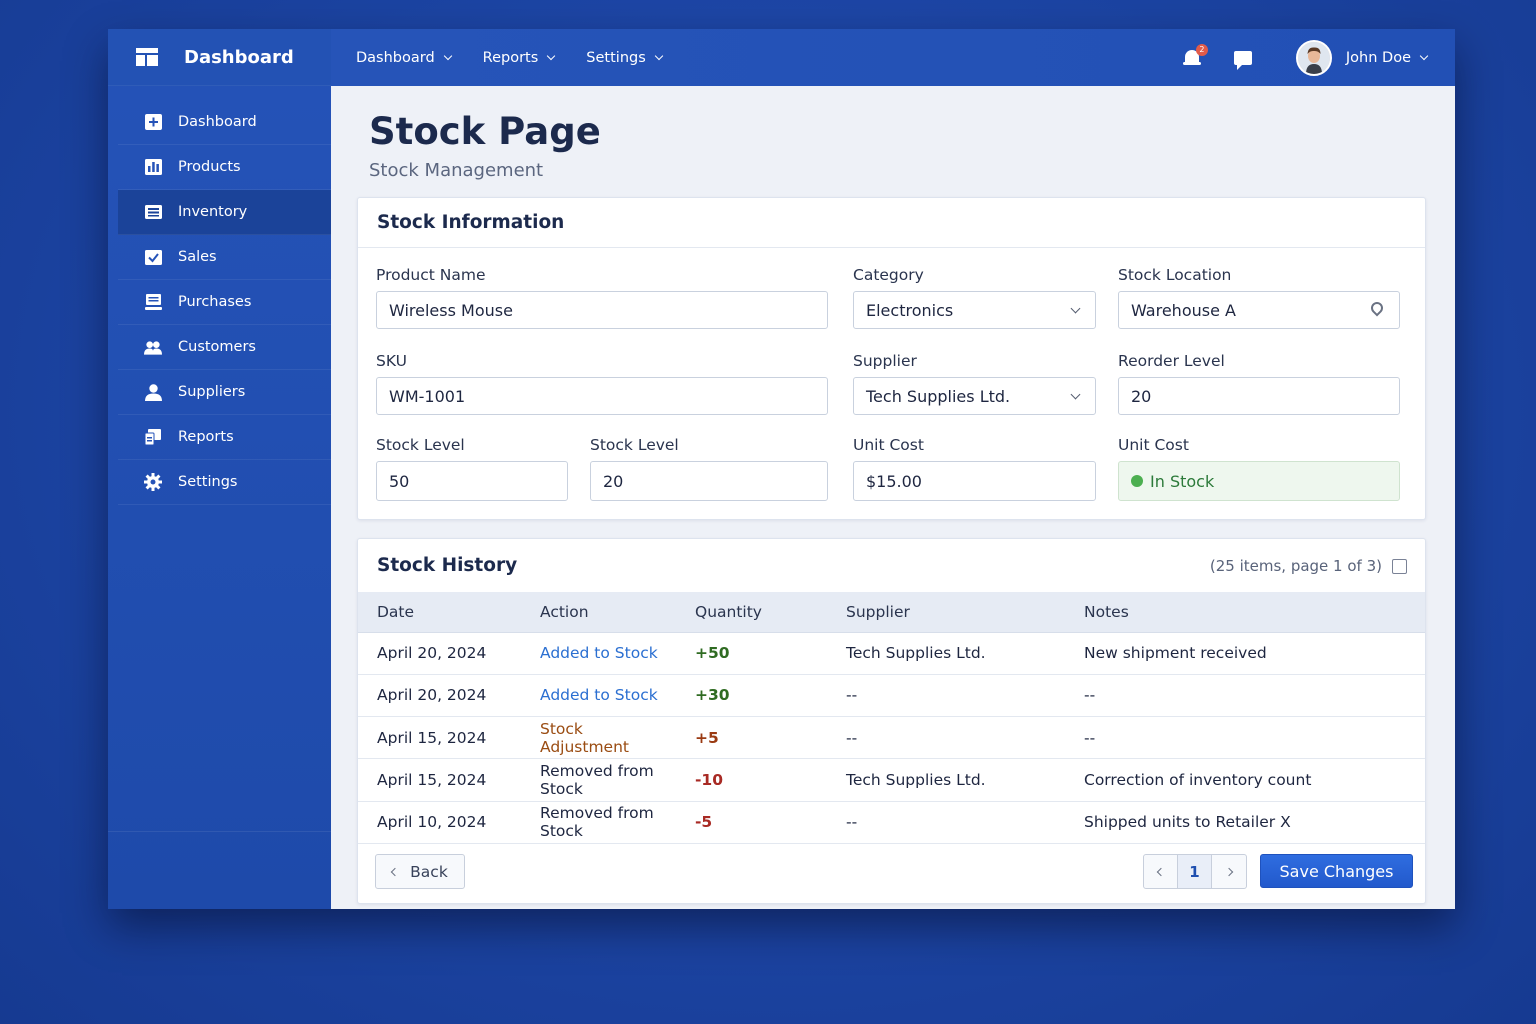 This screenshot has width=1536, height=1024. I want to click on cell-action: Stock Adjustment, so click(598, 738).